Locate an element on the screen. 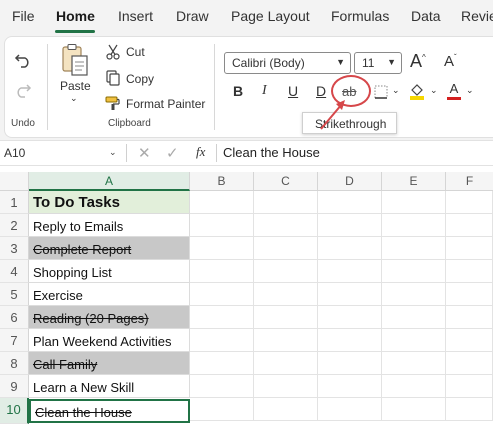 This screenshot has width=493, height=426. paste-icon is located at coordinates (75, 60).